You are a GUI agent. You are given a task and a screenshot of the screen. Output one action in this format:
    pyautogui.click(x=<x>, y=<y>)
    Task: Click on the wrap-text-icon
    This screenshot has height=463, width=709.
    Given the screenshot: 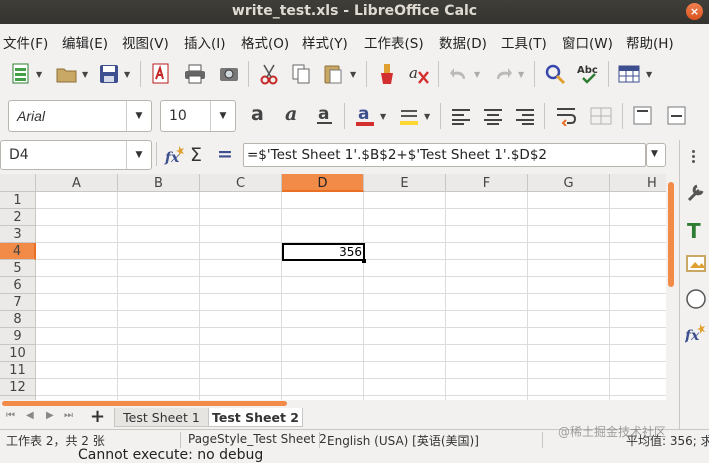 What is the action you would take?
    pyautogui.click(x=567, y=116)
    